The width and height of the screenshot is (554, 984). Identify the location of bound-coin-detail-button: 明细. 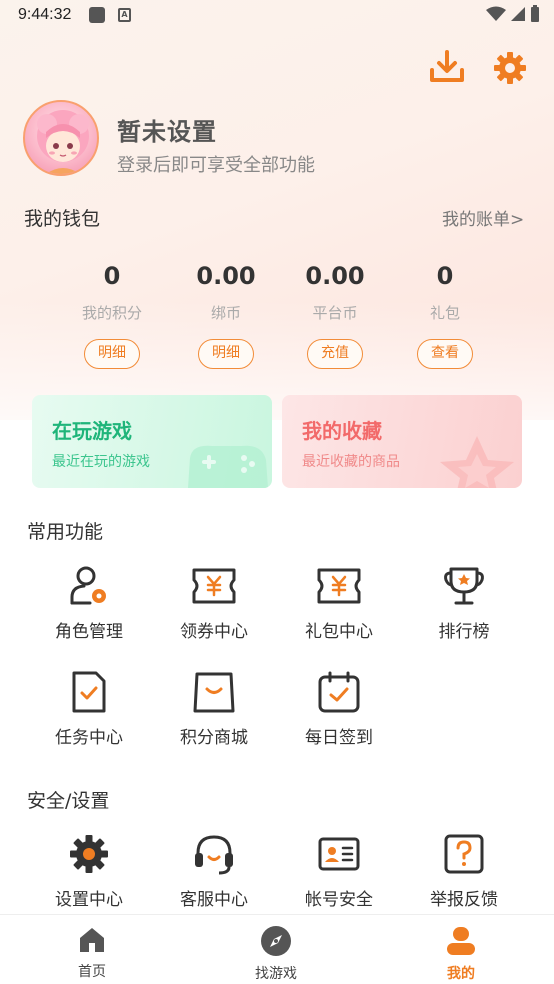
(226, 354).